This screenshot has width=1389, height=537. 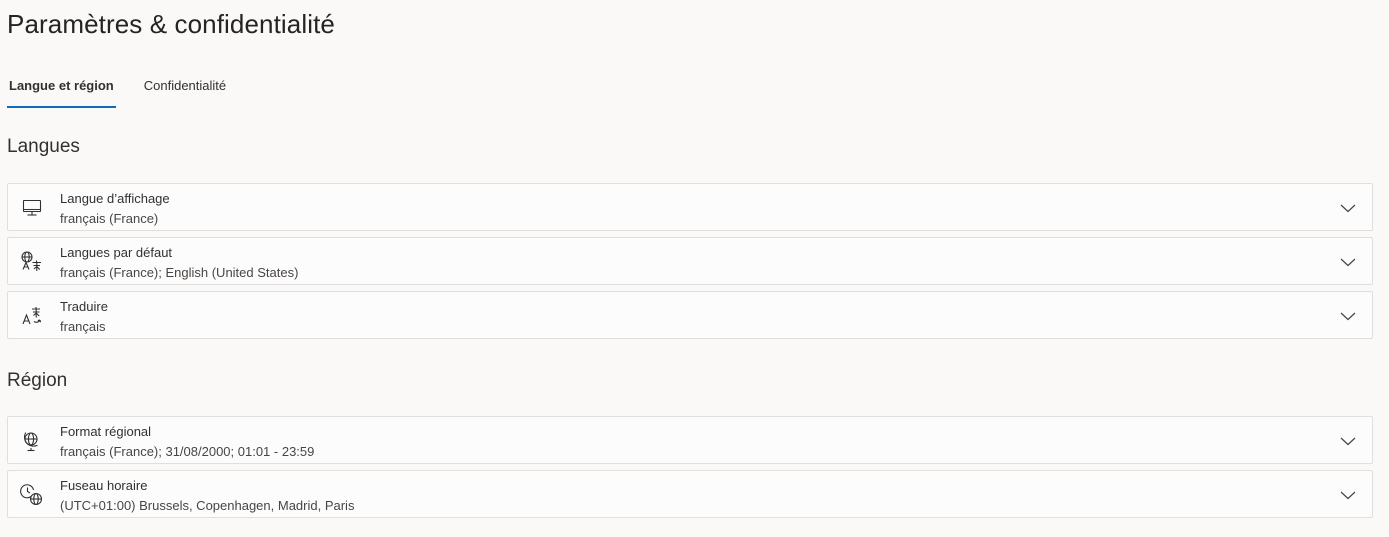 I want to click on display-language-value: français (France), so click(x=109, y=218).